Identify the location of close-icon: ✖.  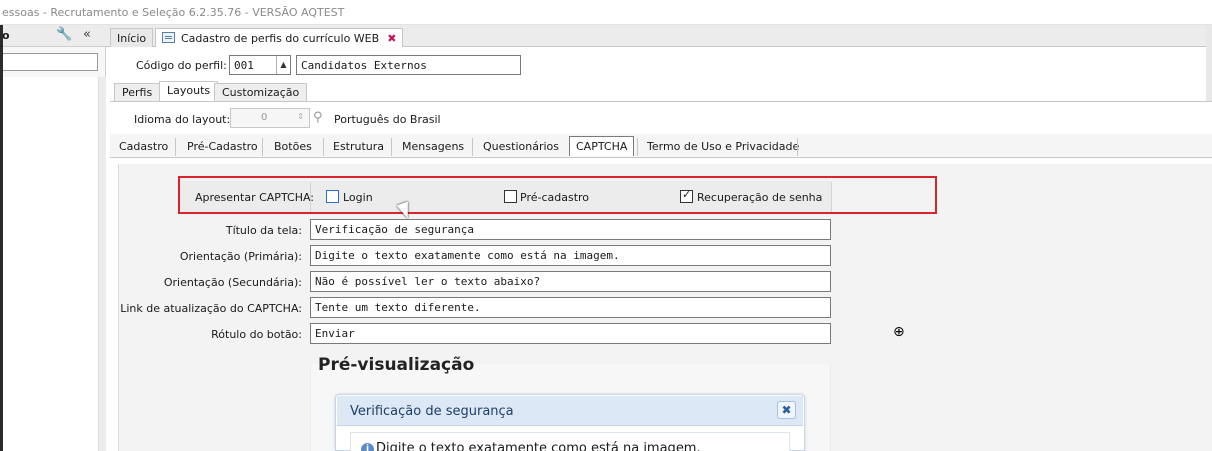
(786, 410).